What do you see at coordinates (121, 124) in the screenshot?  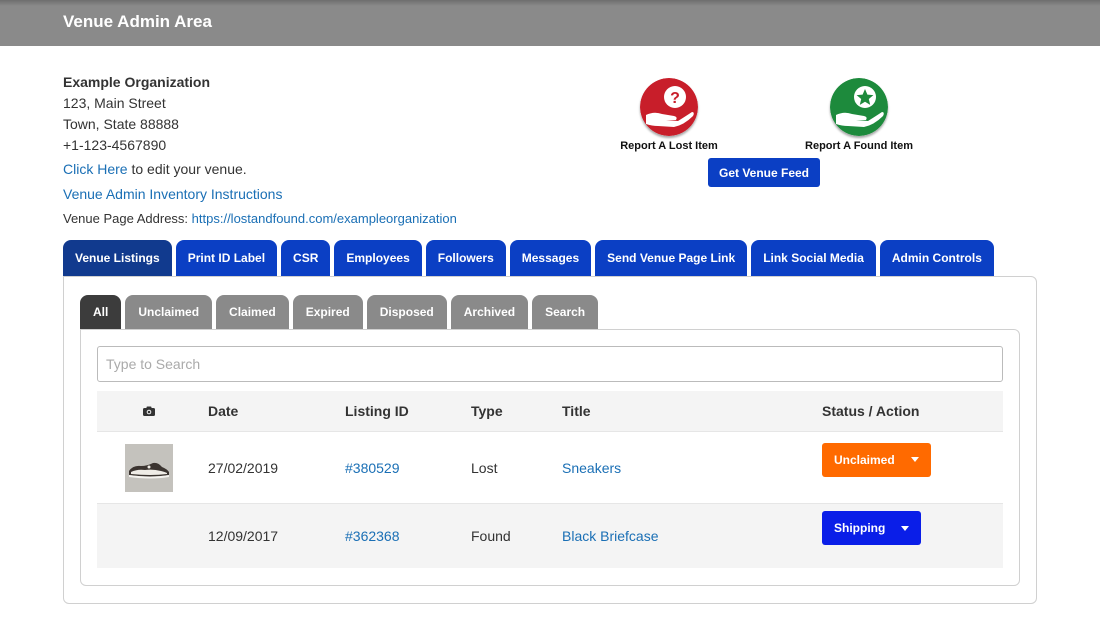 I see `venue-address-line2: Town, State 88888` at bounding box center [121, 124].